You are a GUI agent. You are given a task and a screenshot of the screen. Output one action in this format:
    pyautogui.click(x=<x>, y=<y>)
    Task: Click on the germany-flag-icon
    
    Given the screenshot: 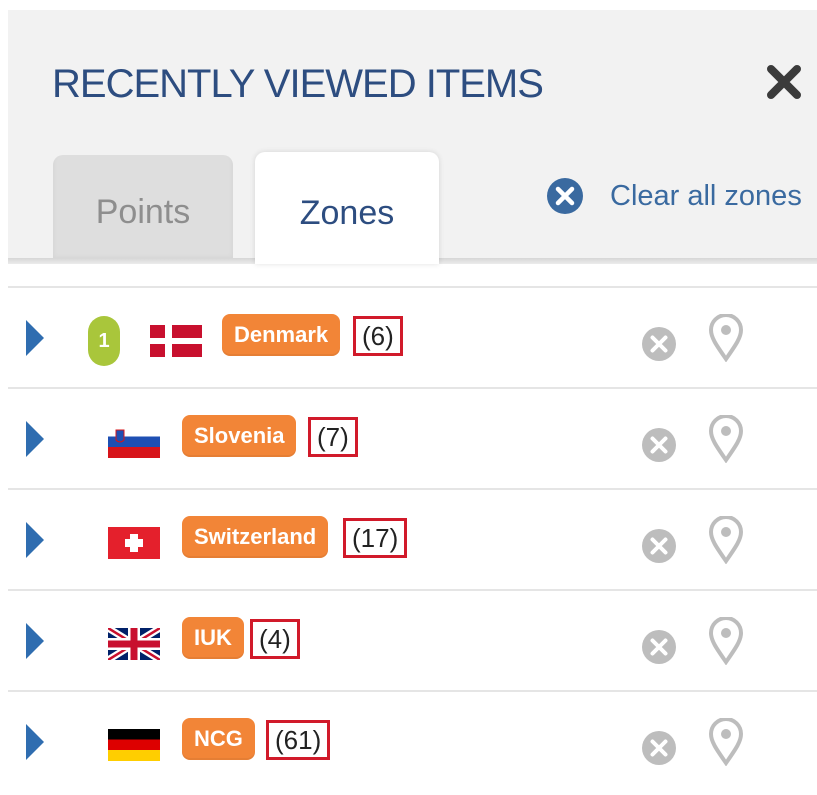 What is the action you would take?
    pyautogui.click(x=134, y=745)
    